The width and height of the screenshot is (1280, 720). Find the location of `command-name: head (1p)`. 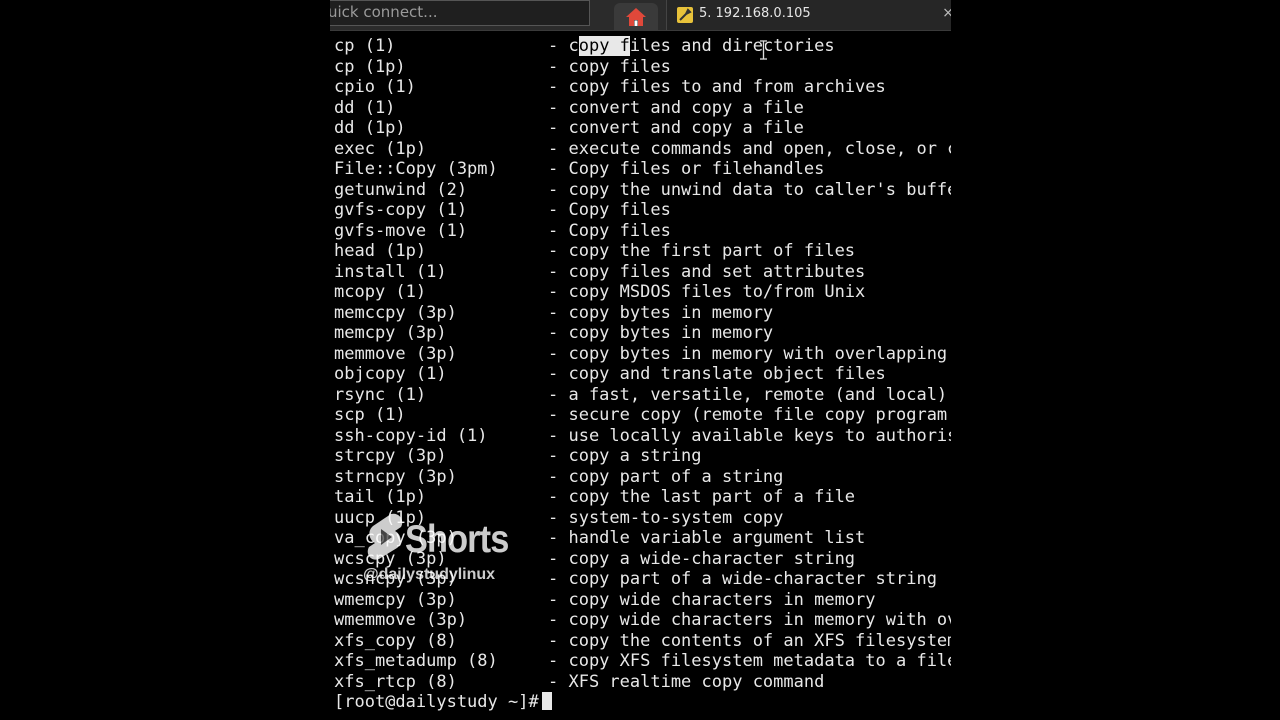

command-name: head (1p) is located at coordinates (380, 251).